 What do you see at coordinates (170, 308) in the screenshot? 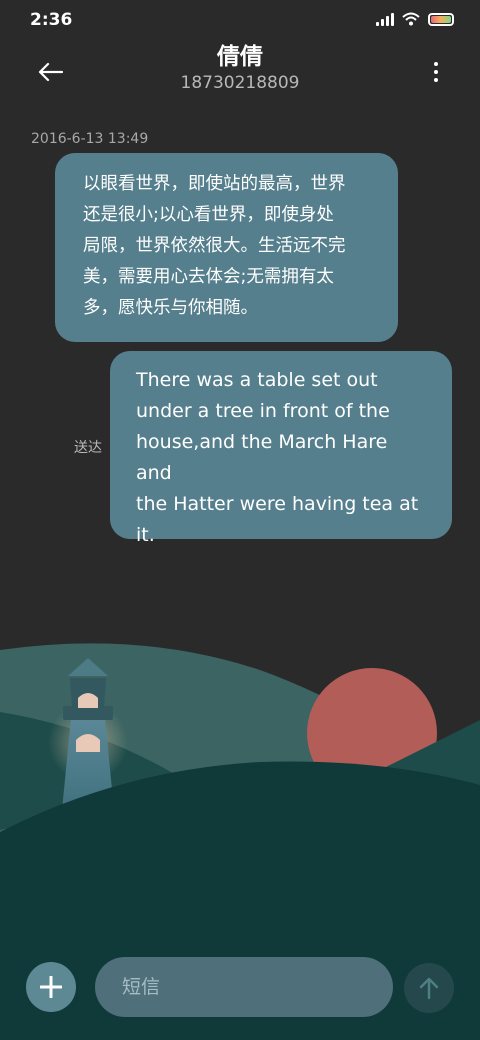
I see `message-line: 多，愿快乐与你相随。` at bounding box center [170, 308].